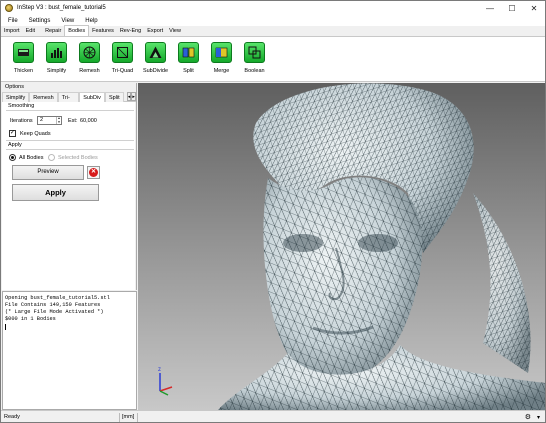 This screenshot has width=546, height=423. Describe the element at coordinates (13, 21) in the screenshot. I see `menu-file: File` at that location.